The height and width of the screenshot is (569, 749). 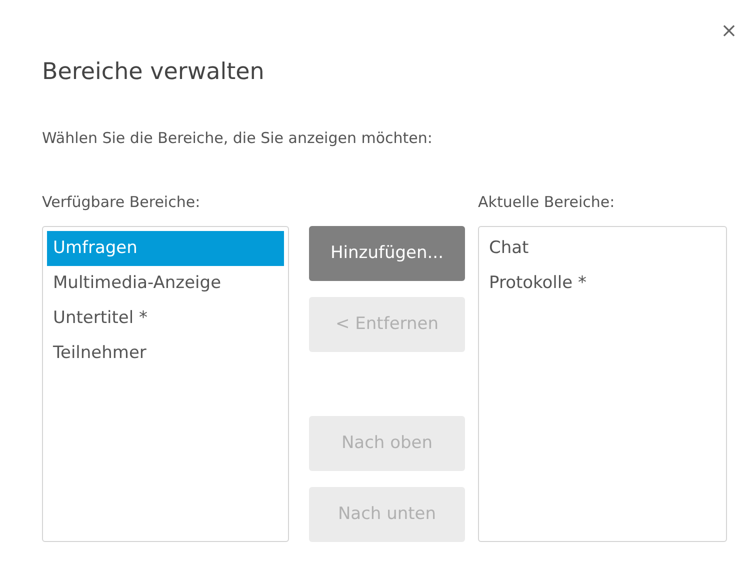 I want to click on dialog-title: Bereiche verwalten, so click(x=153, y=72).